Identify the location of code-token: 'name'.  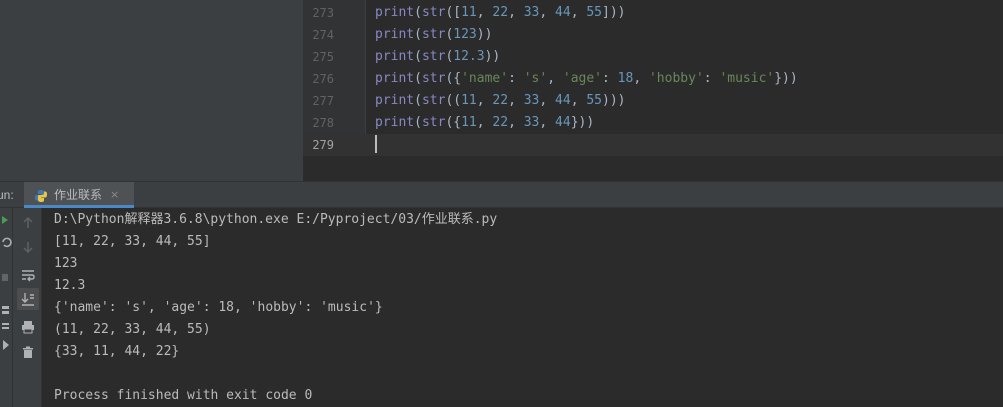
(485, 78).